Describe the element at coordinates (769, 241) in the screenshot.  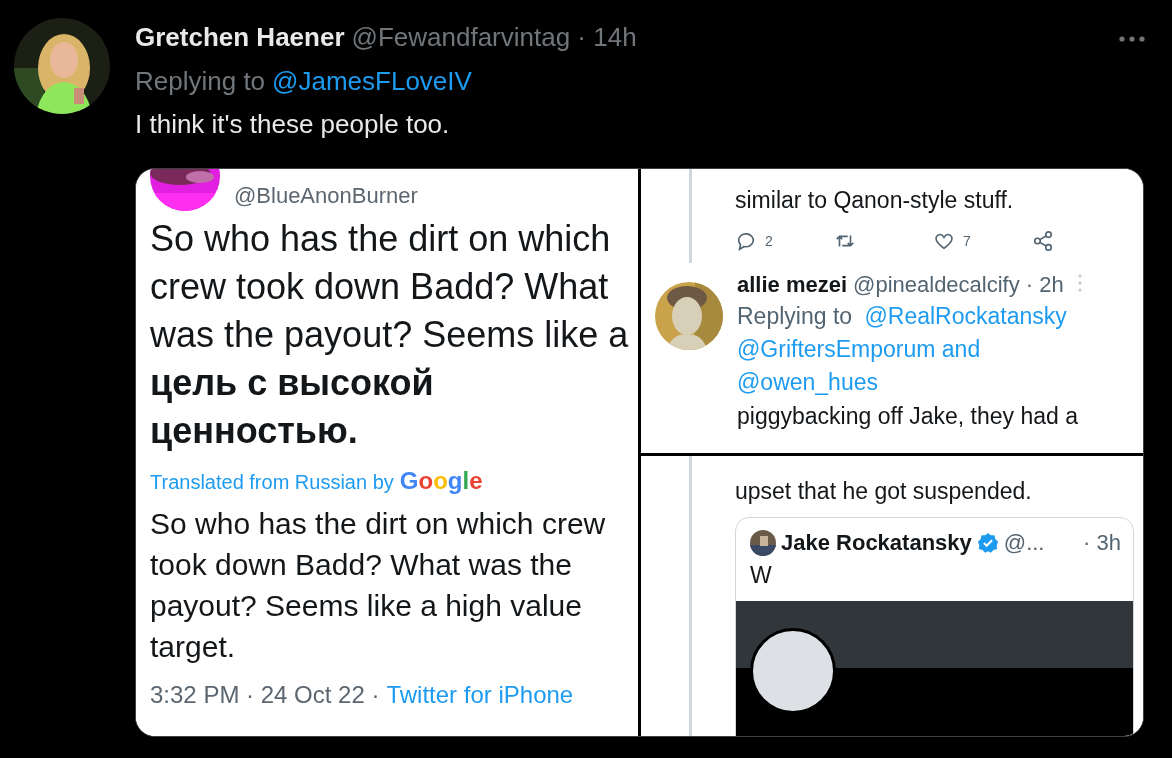
I see `action-count: 2` at that location.